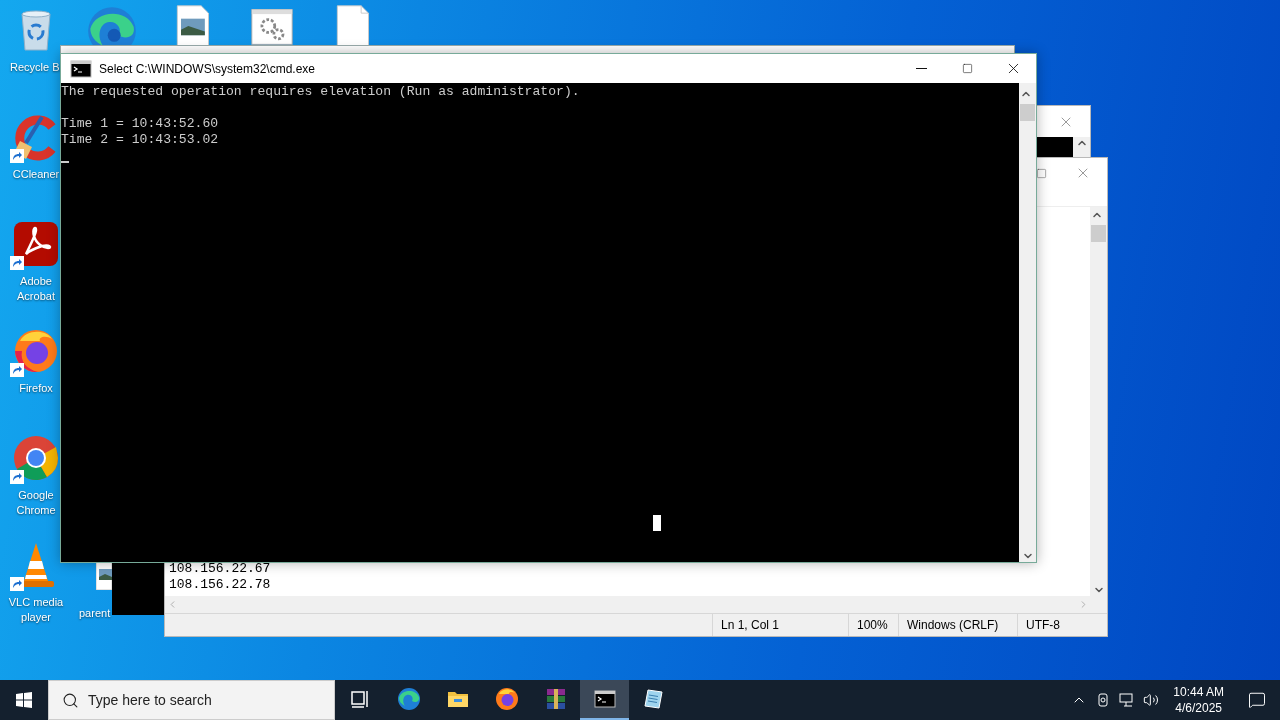 Image resolution: width=1280 pixels, height=720 pixels. I want to click on block-cursor, so click(657, 523).